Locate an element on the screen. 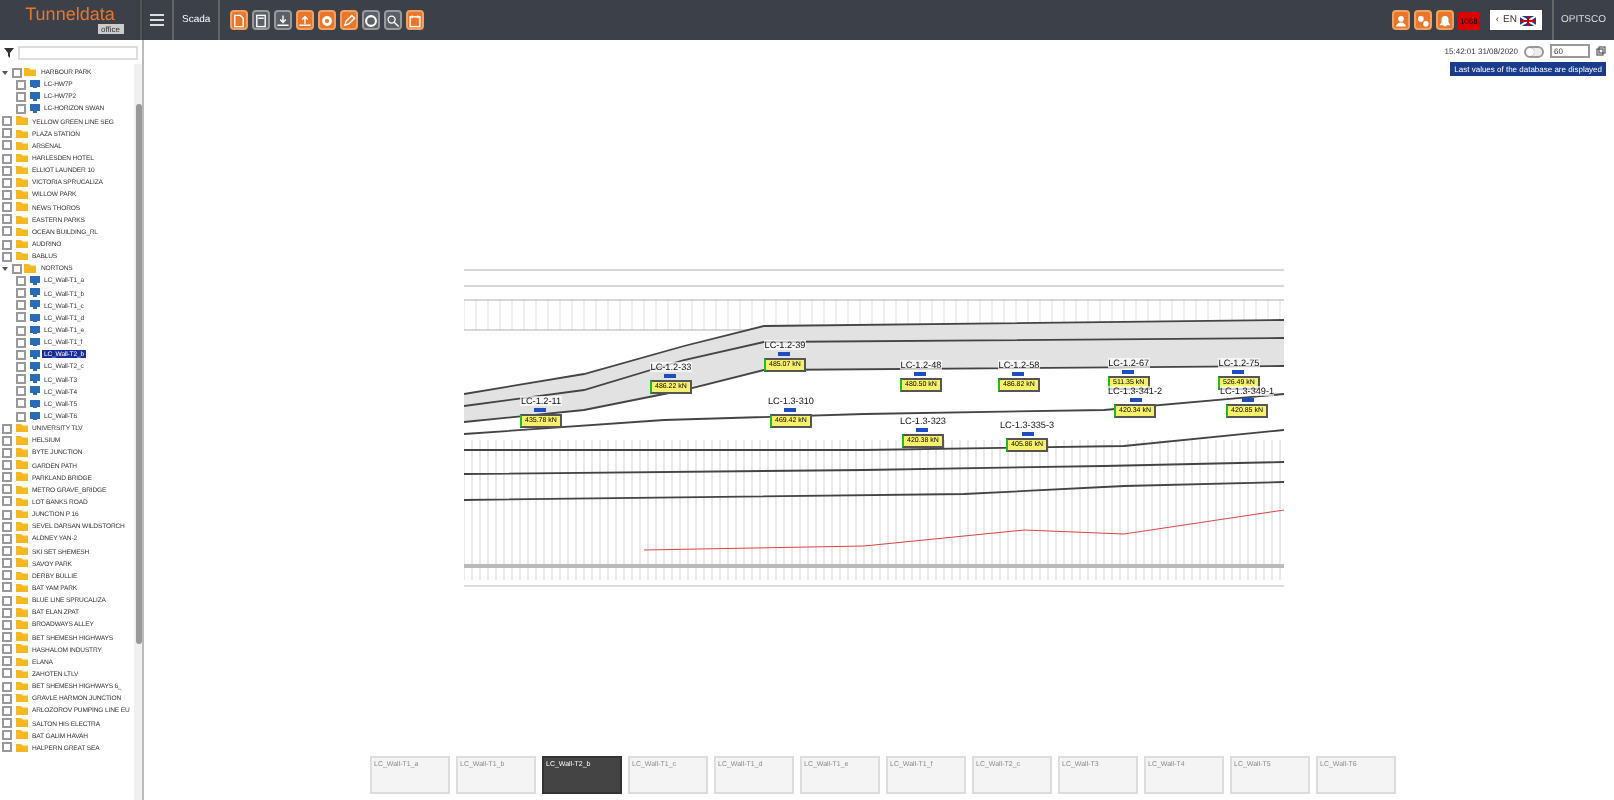 The width and height of the screenshot is (1614, 800). scrollbar is located at coordinates (138, 432).